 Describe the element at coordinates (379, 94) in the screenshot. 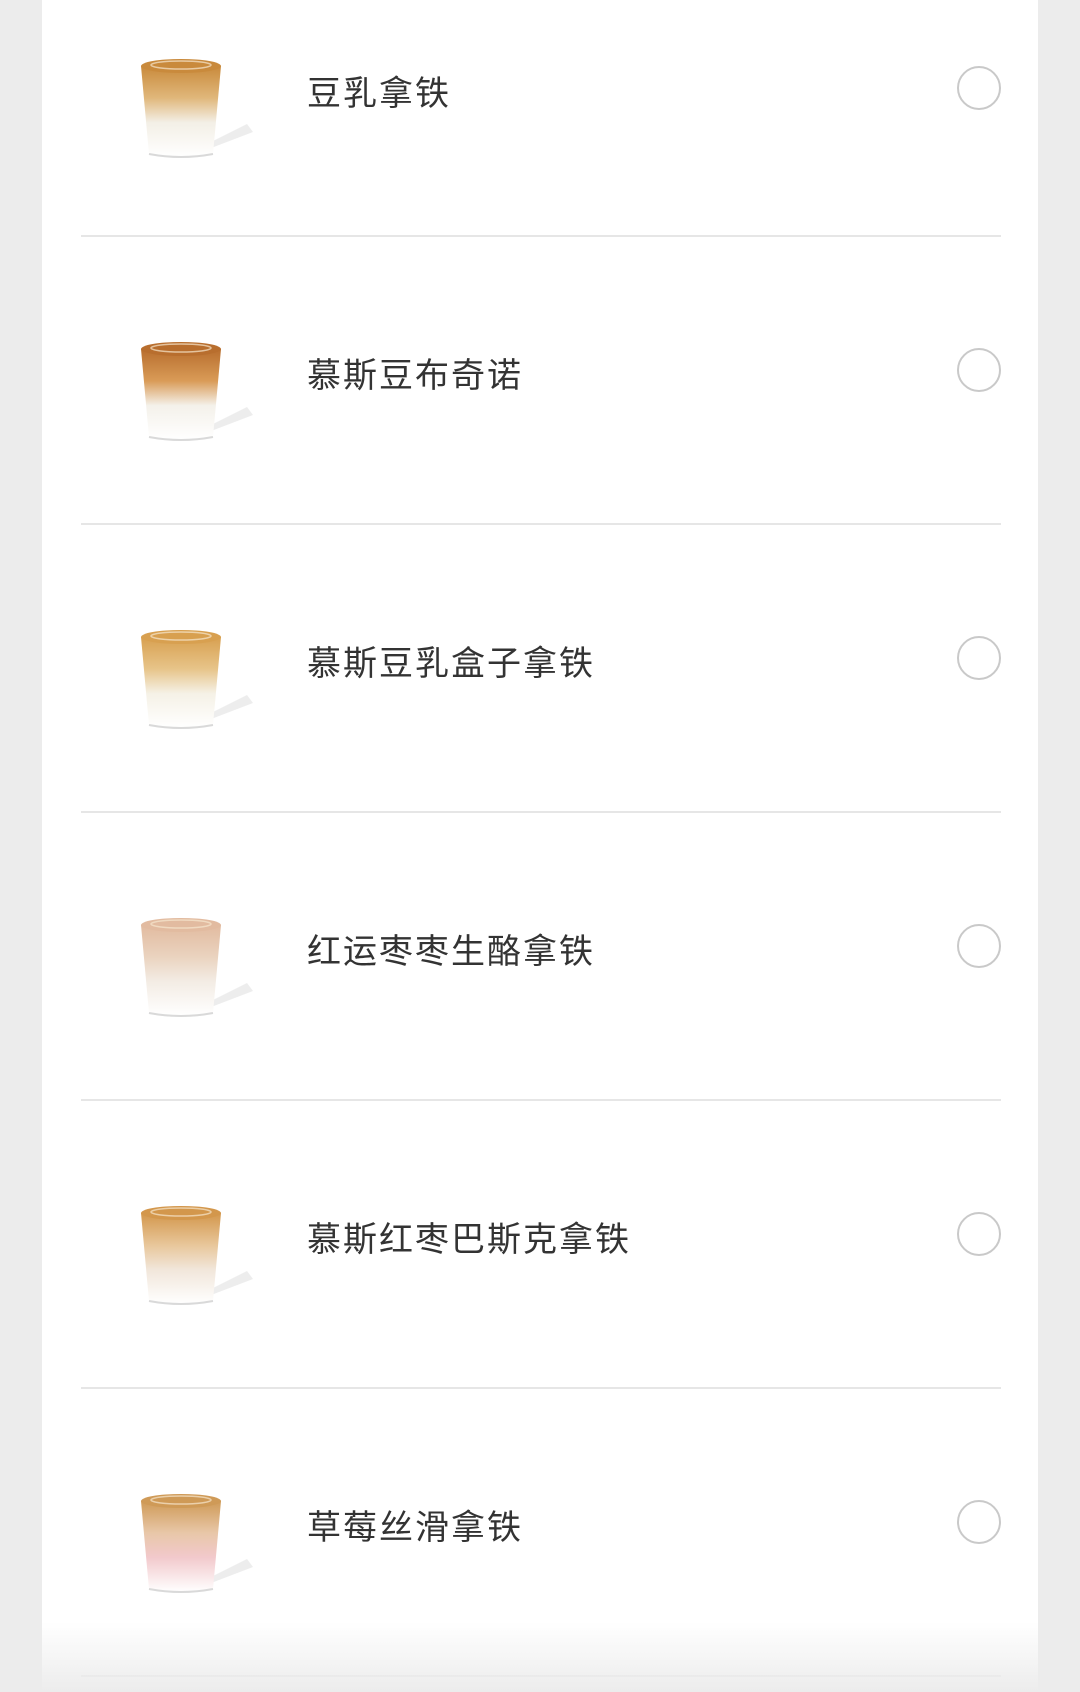

I see `drink-name: 豆乳拿铁` at that location.